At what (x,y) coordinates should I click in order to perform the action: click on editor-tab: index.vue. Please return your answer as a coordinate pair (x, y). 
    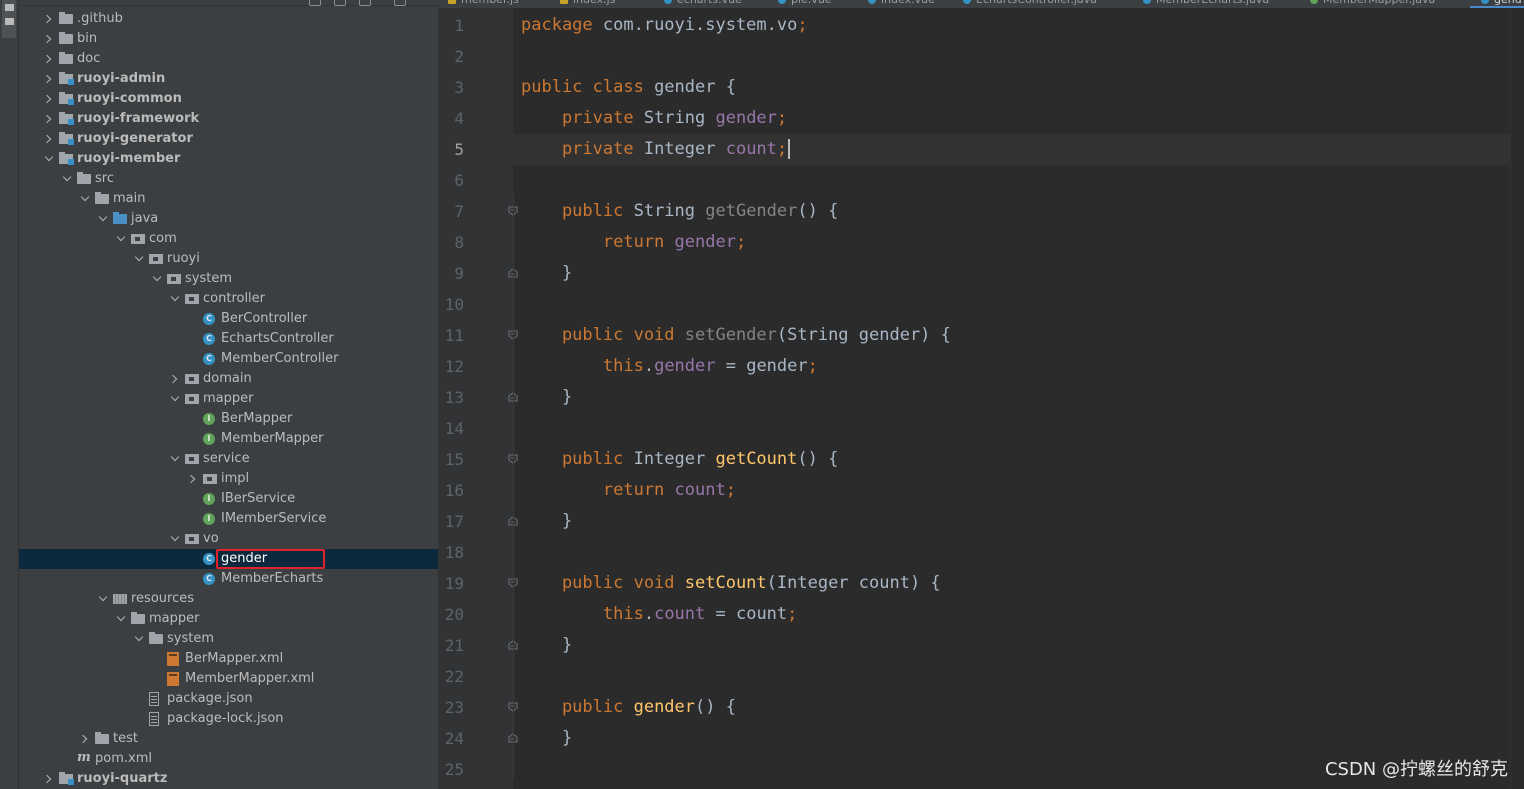
    Looking at the image, I should click on (901, 3).